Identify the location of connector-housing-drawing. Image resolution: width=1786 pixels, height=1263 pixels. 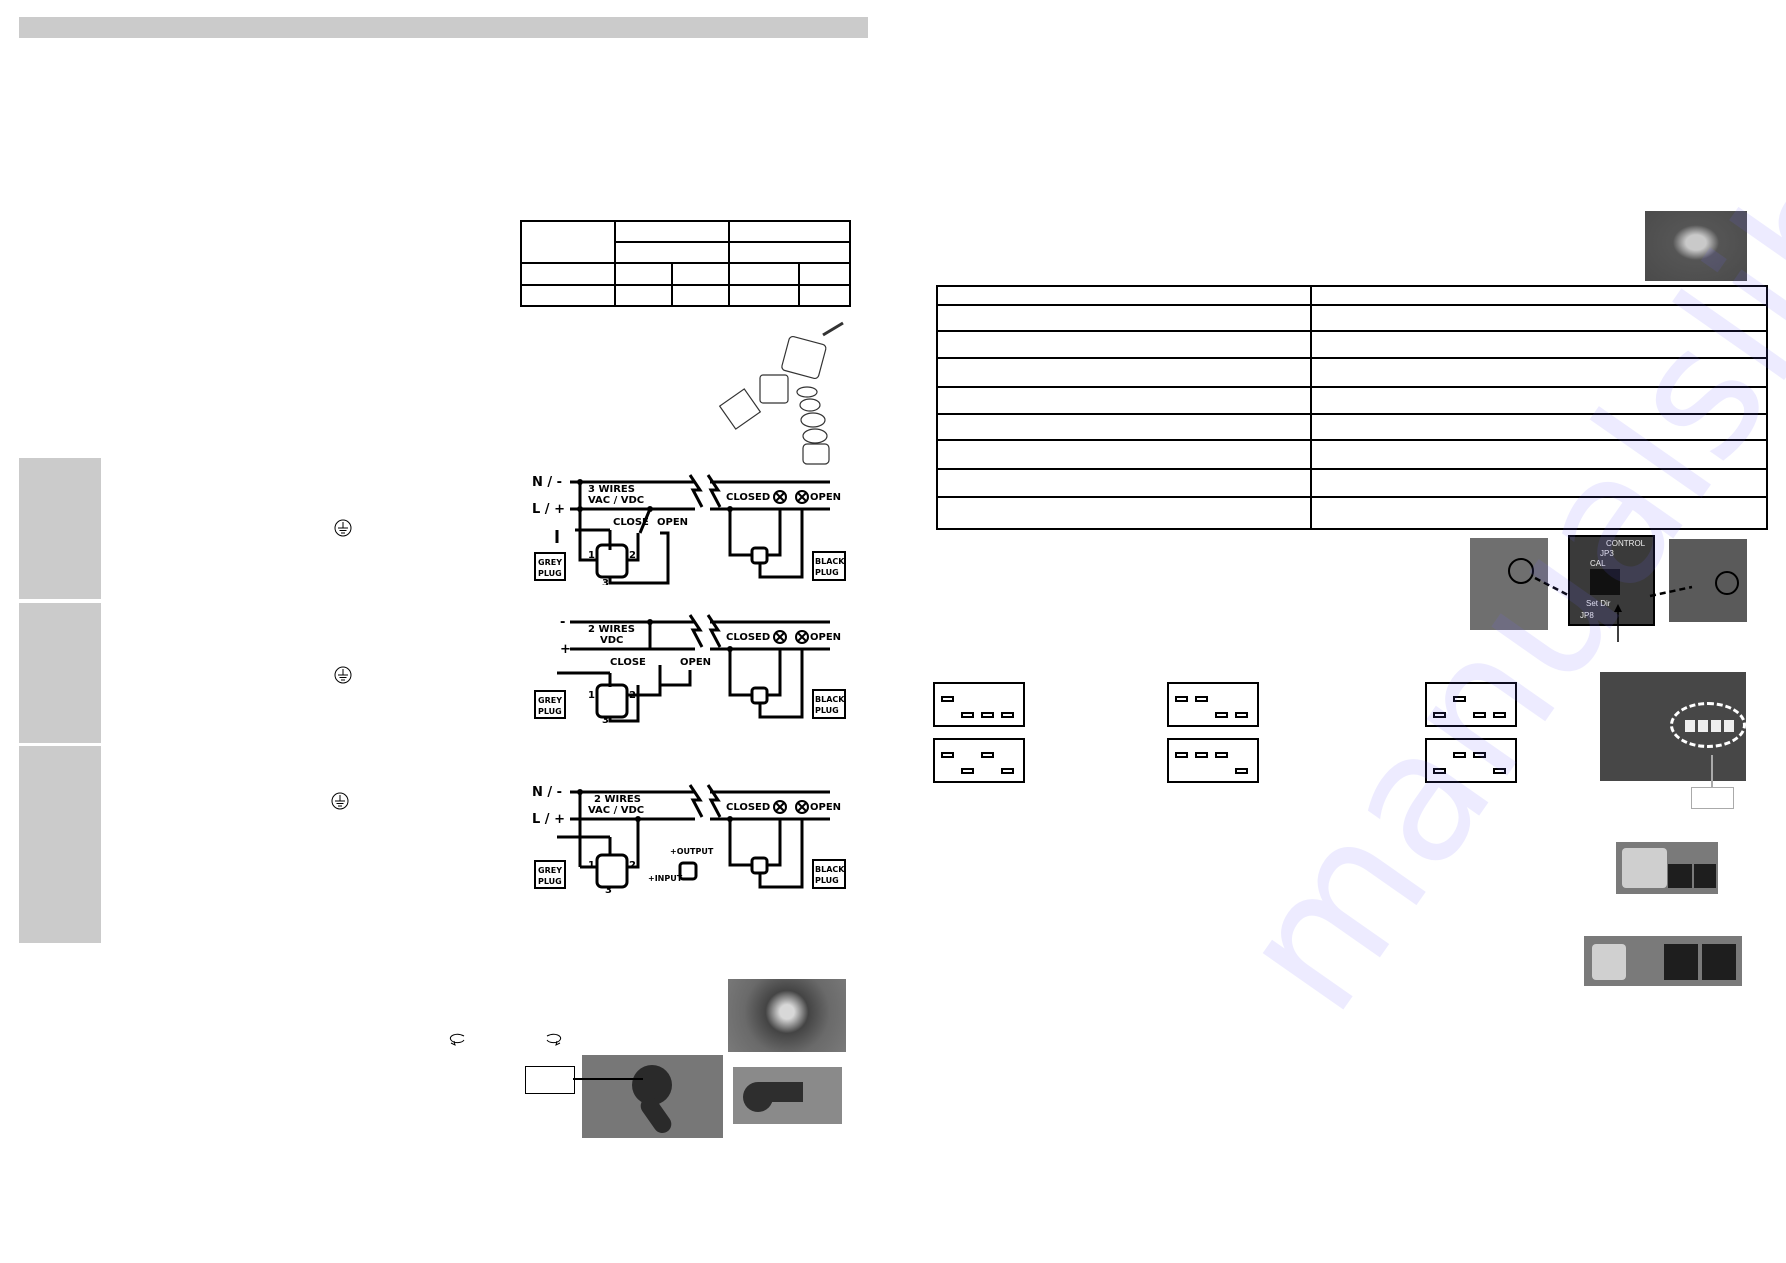
(804, 357).